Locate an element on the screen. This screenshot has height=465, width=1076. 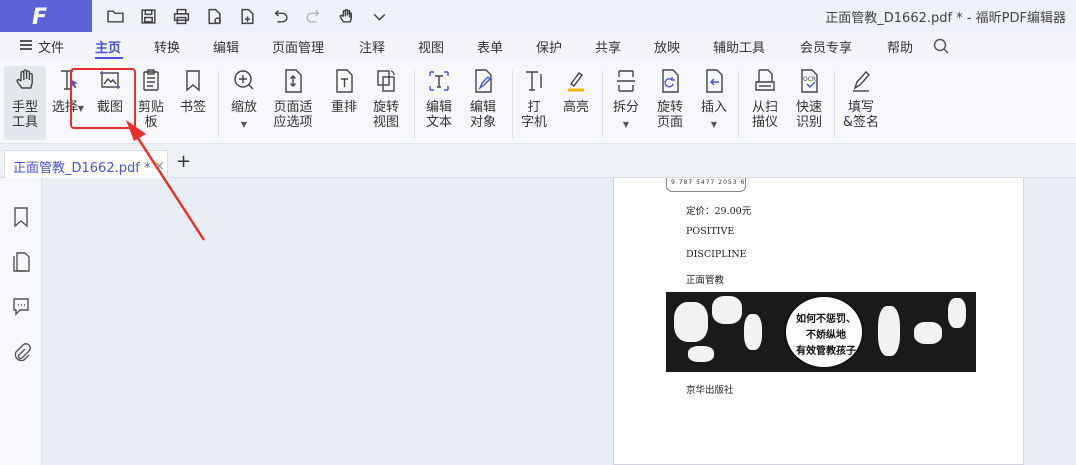
redo-icon is located at coordinates (313, 16).